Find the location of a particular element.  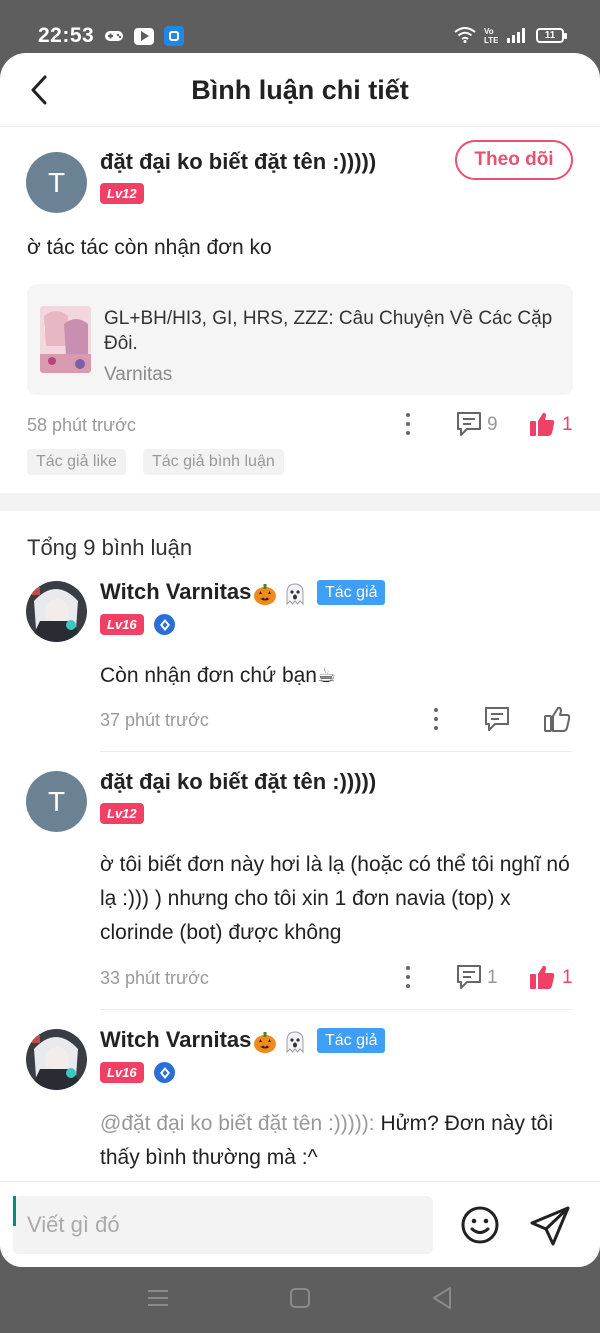

menu-icon is located at coordinates (158, 1298).